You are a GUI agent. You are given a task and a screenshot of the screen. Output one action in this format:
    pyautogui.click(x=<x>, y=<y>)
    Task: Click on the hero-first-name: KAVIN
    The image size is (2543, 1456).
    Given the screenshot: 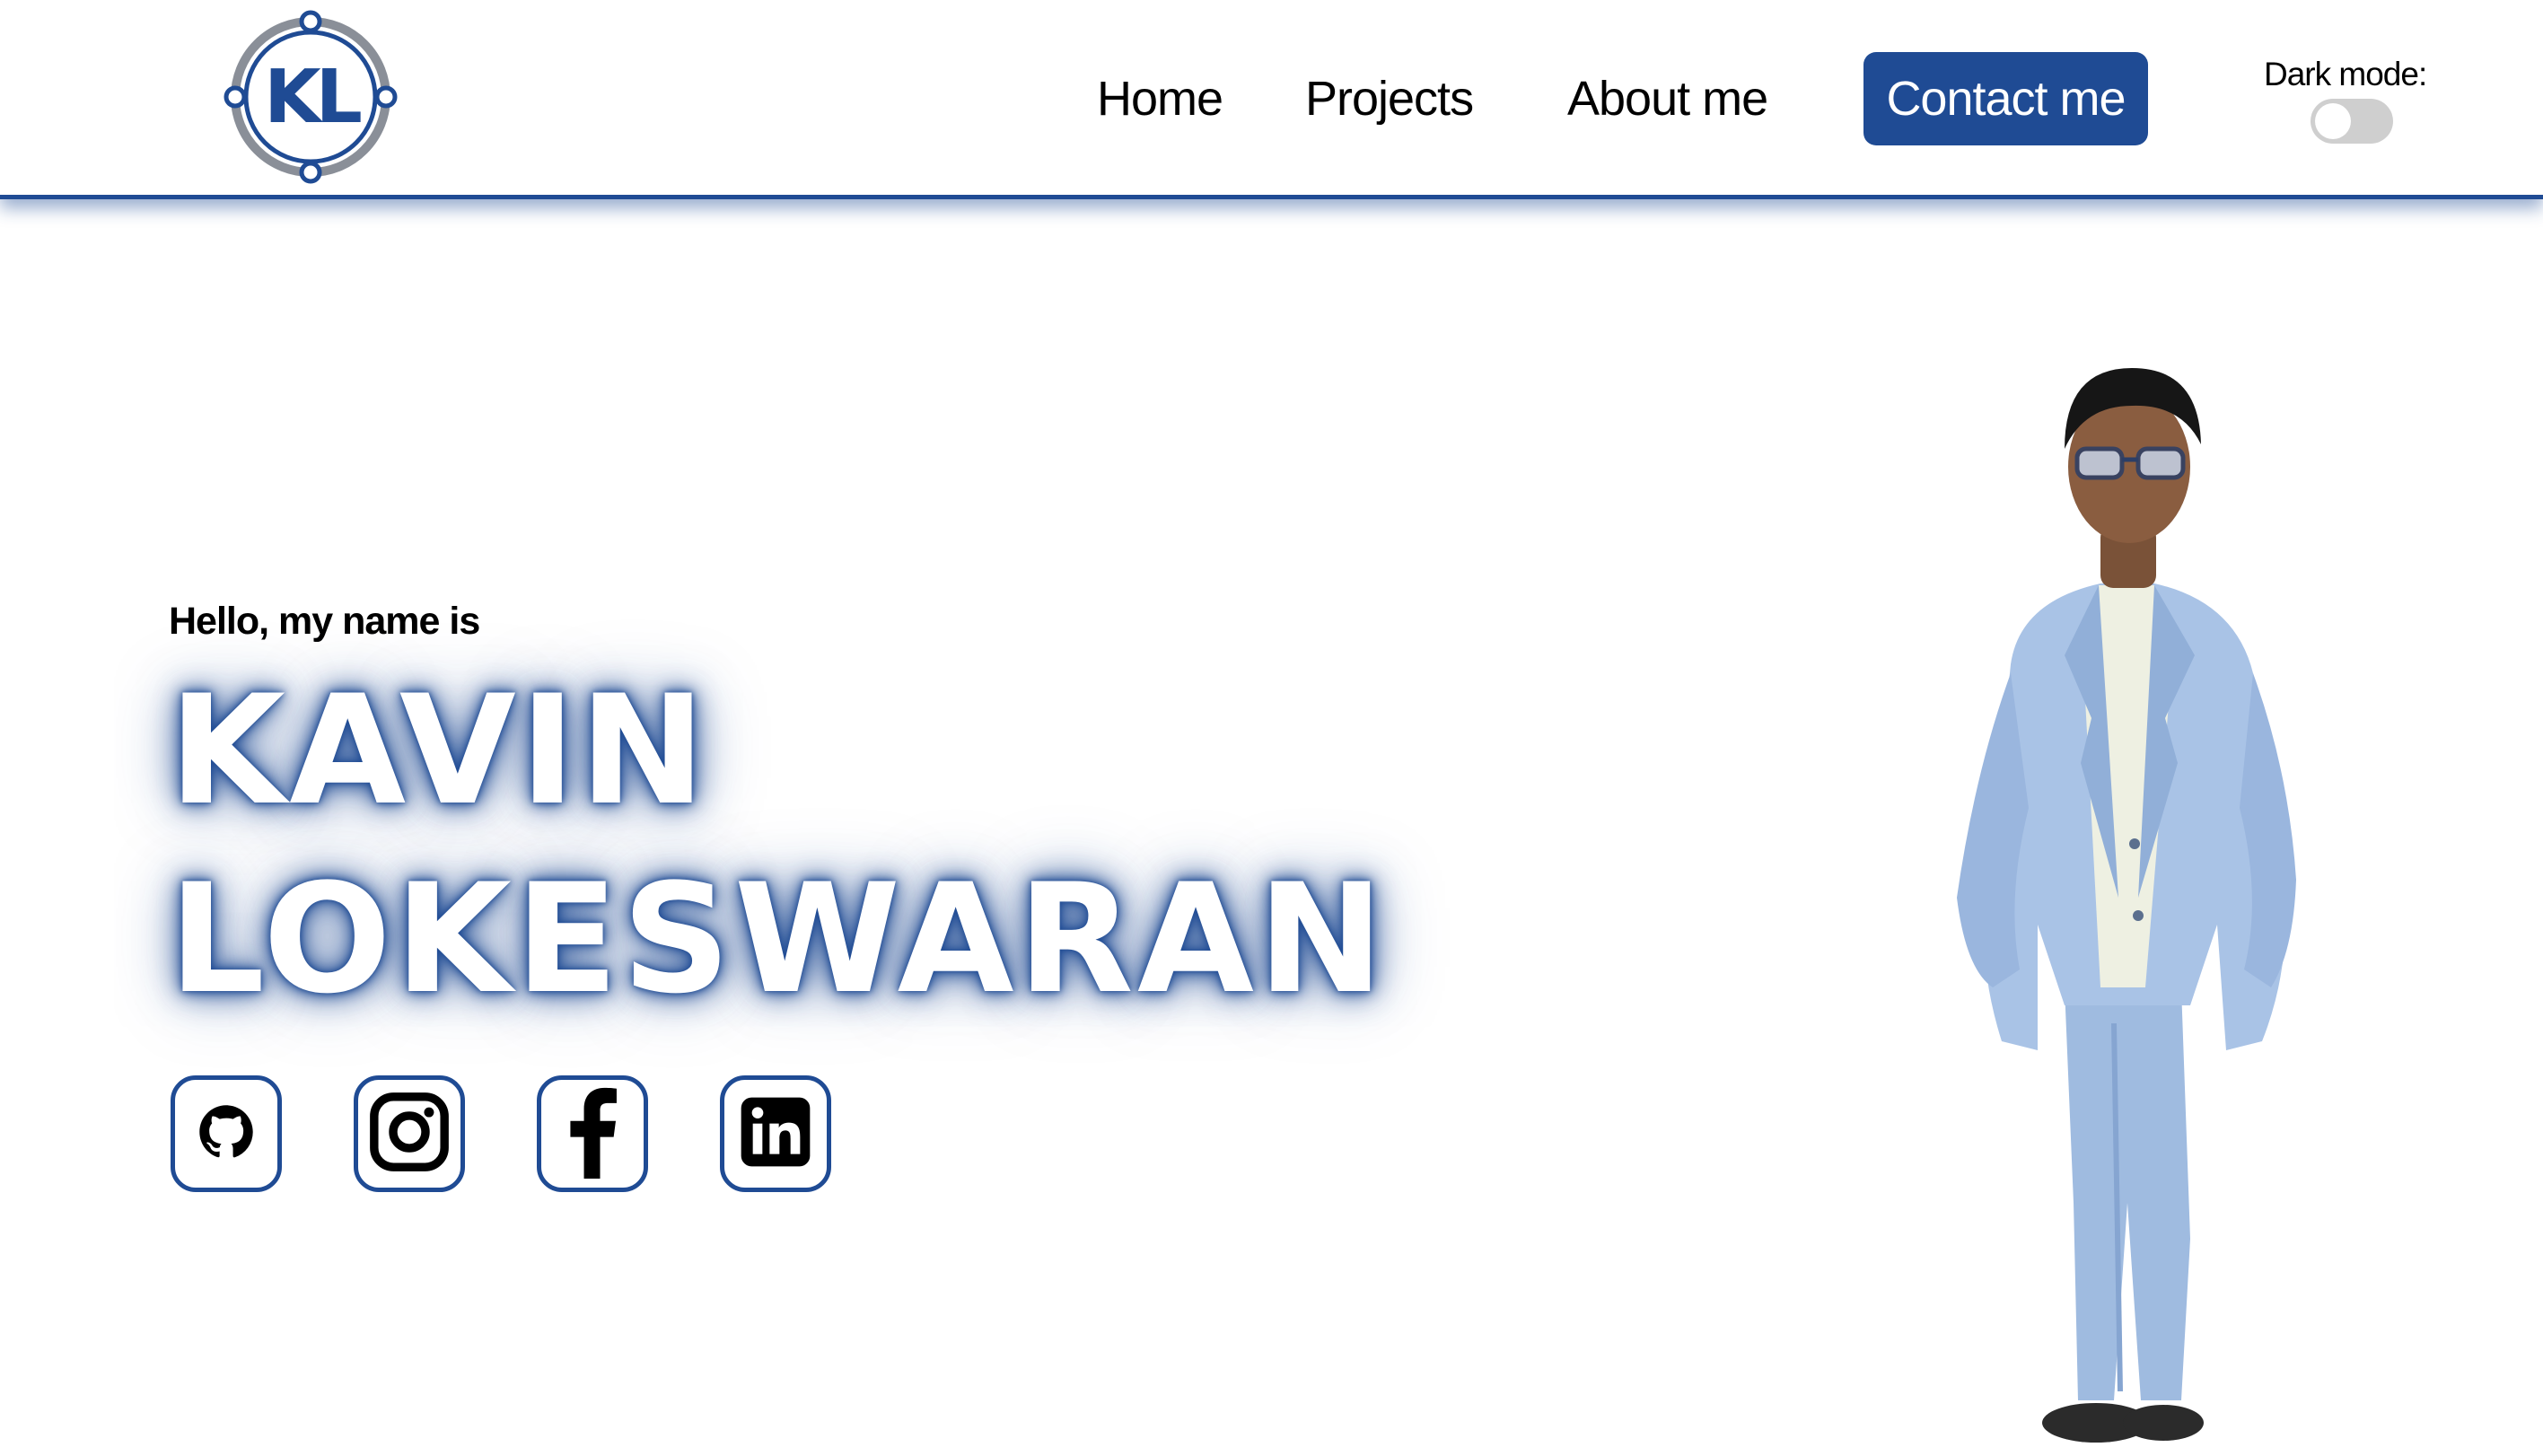 What is the action you would take?
    pyautogui.click(x=439, y=750)
    